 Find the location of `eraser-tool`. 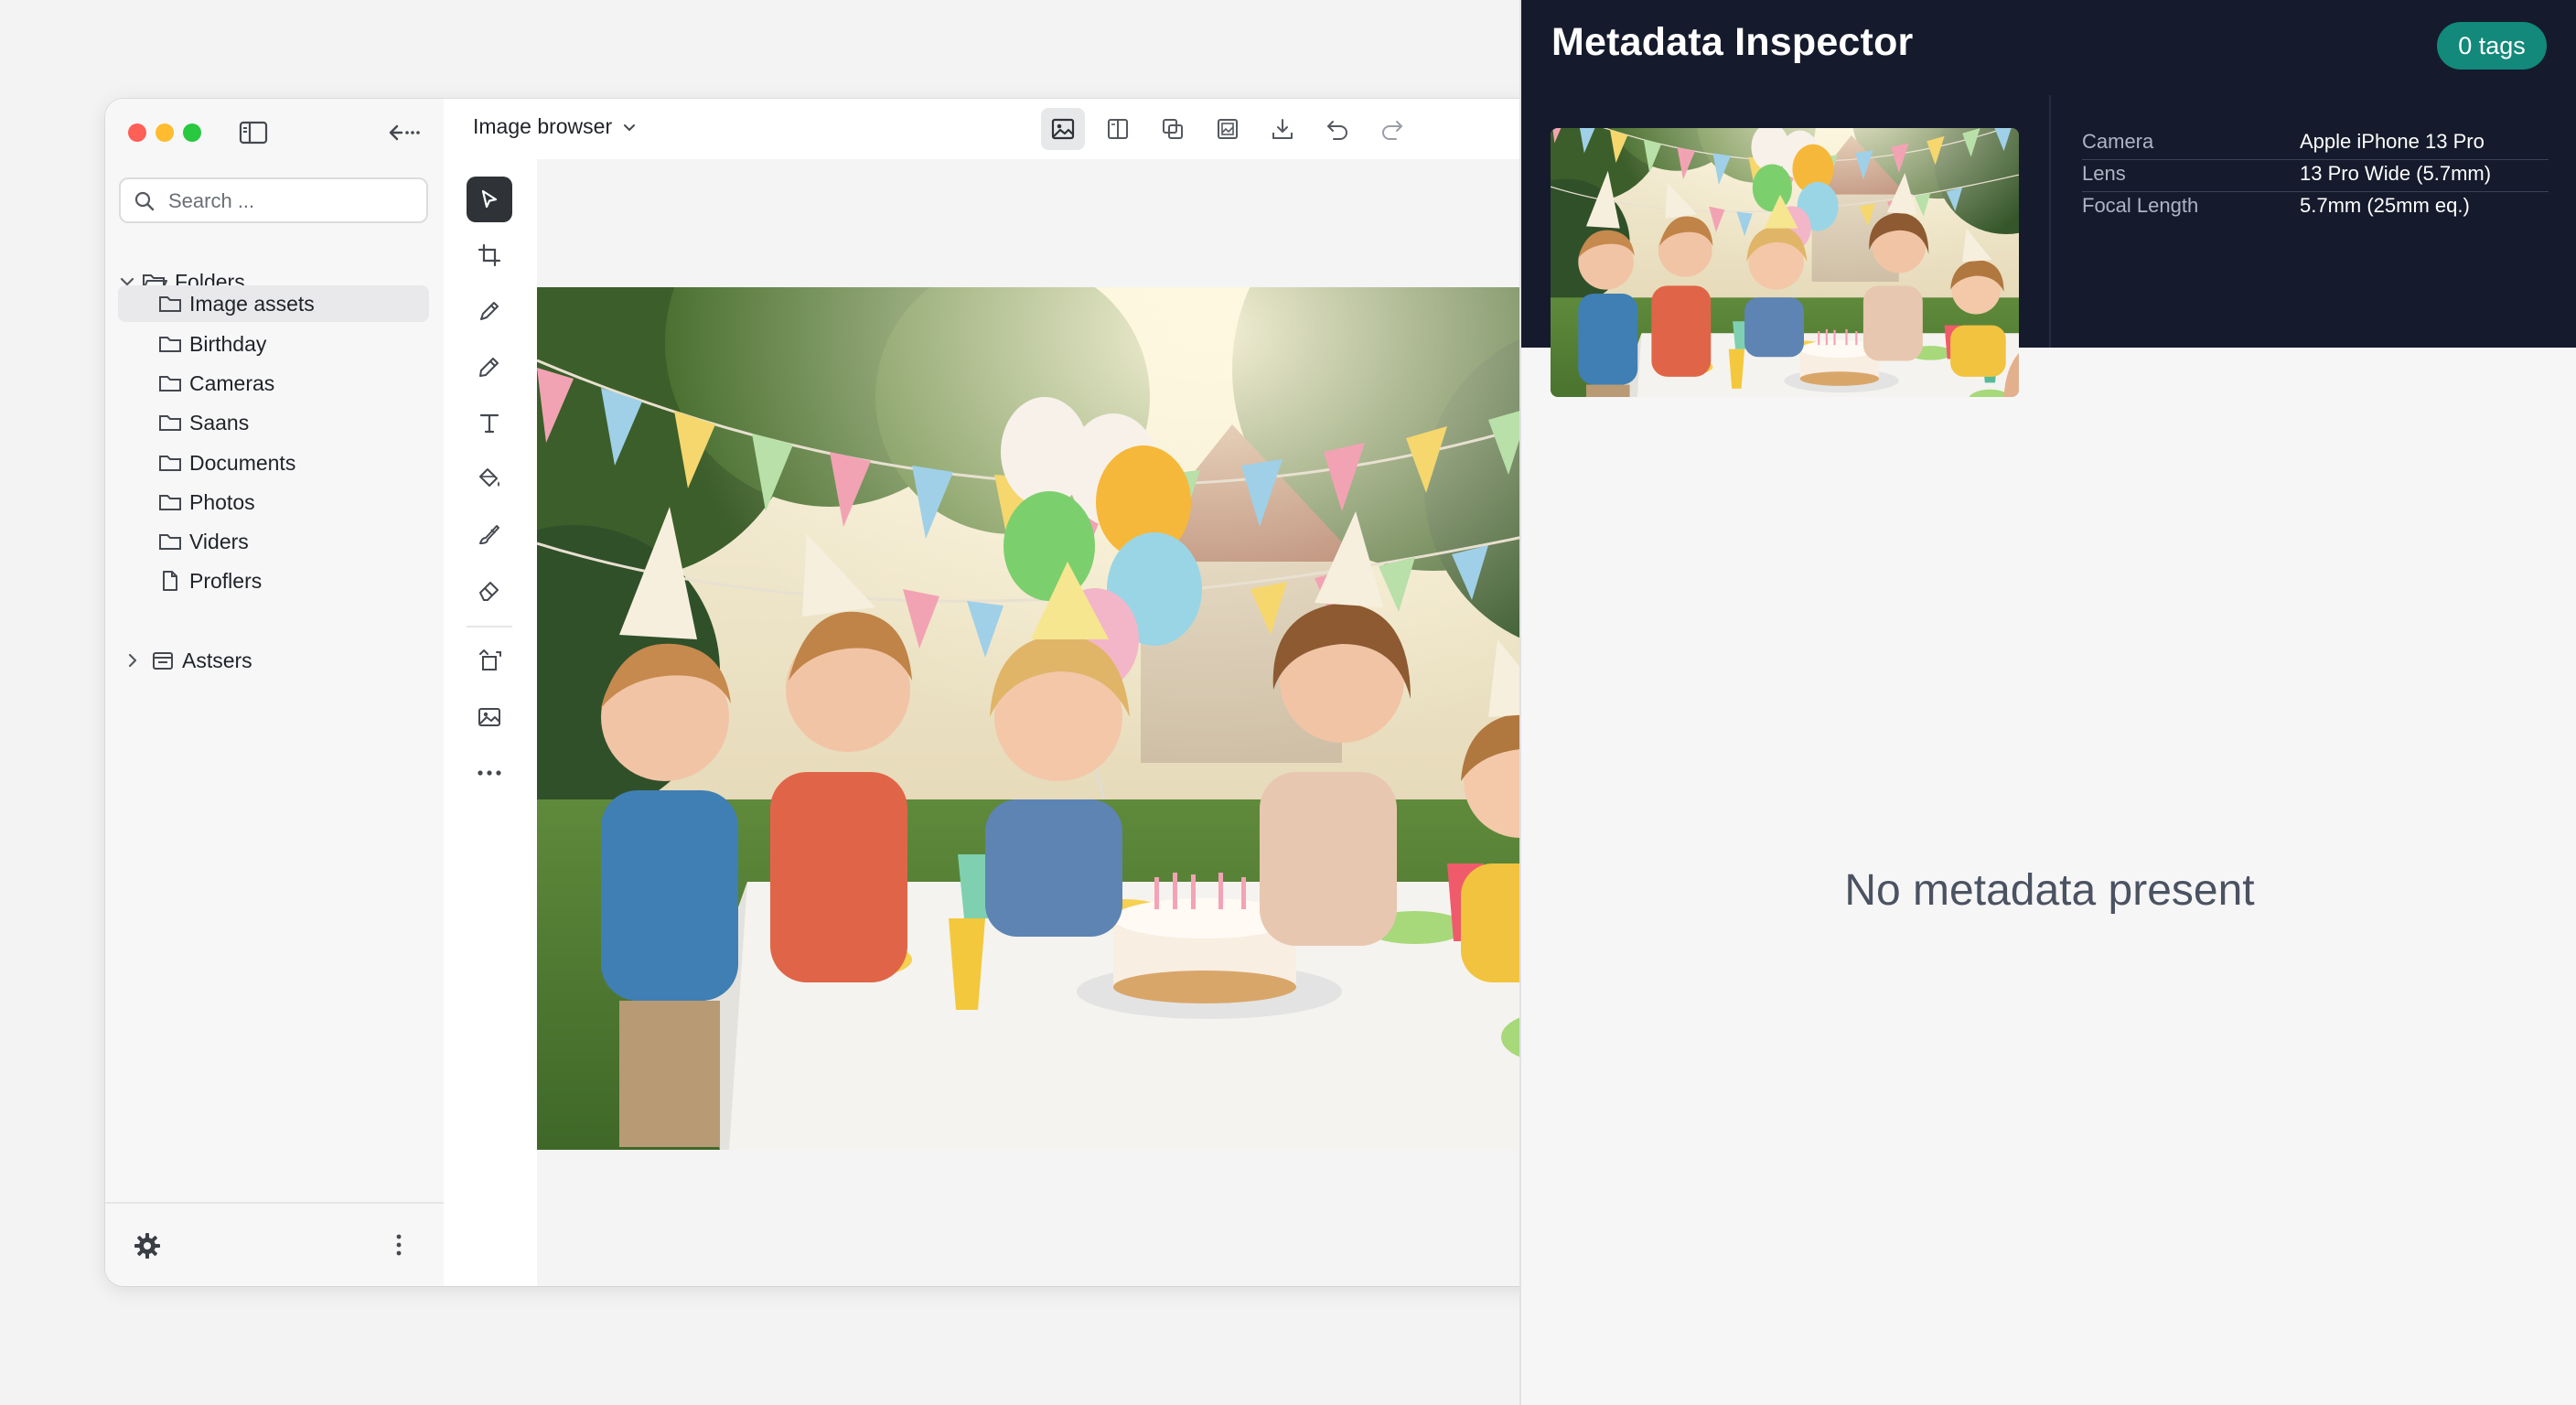

eraser-tool is located at coordinates (489, 590).